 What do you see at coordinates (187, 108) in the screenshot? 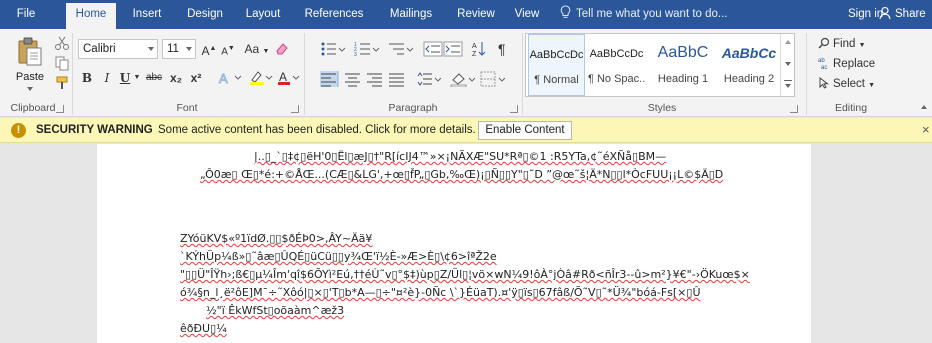
I see `font-group-label: Font` at bounding box center [187, 108].